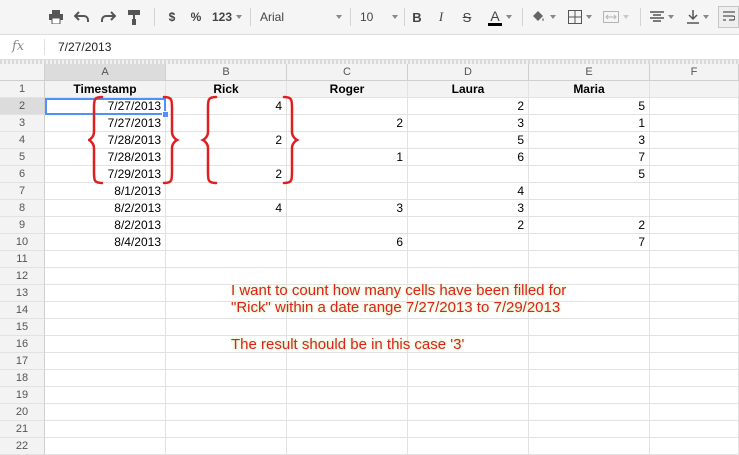 This screenshot has width=739, height=455. I want to click on cell-b9, so click(226, 225).